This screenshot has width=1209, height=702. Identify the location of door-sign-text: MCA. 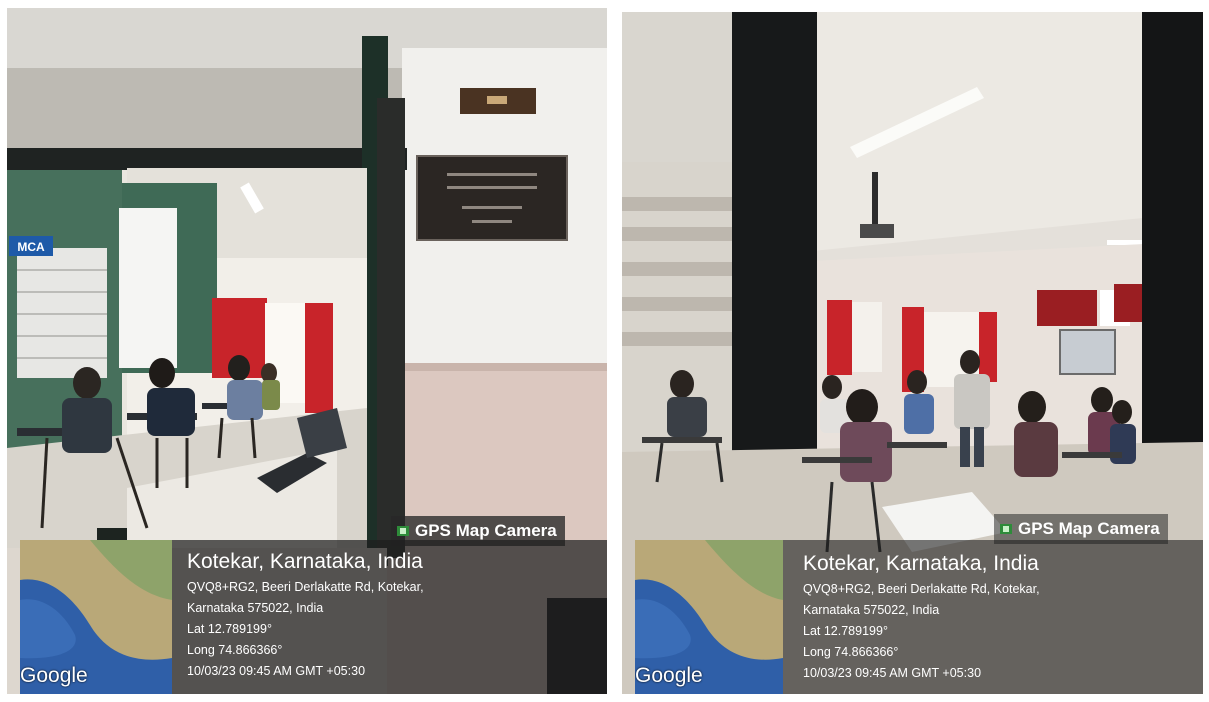
(31, 247).